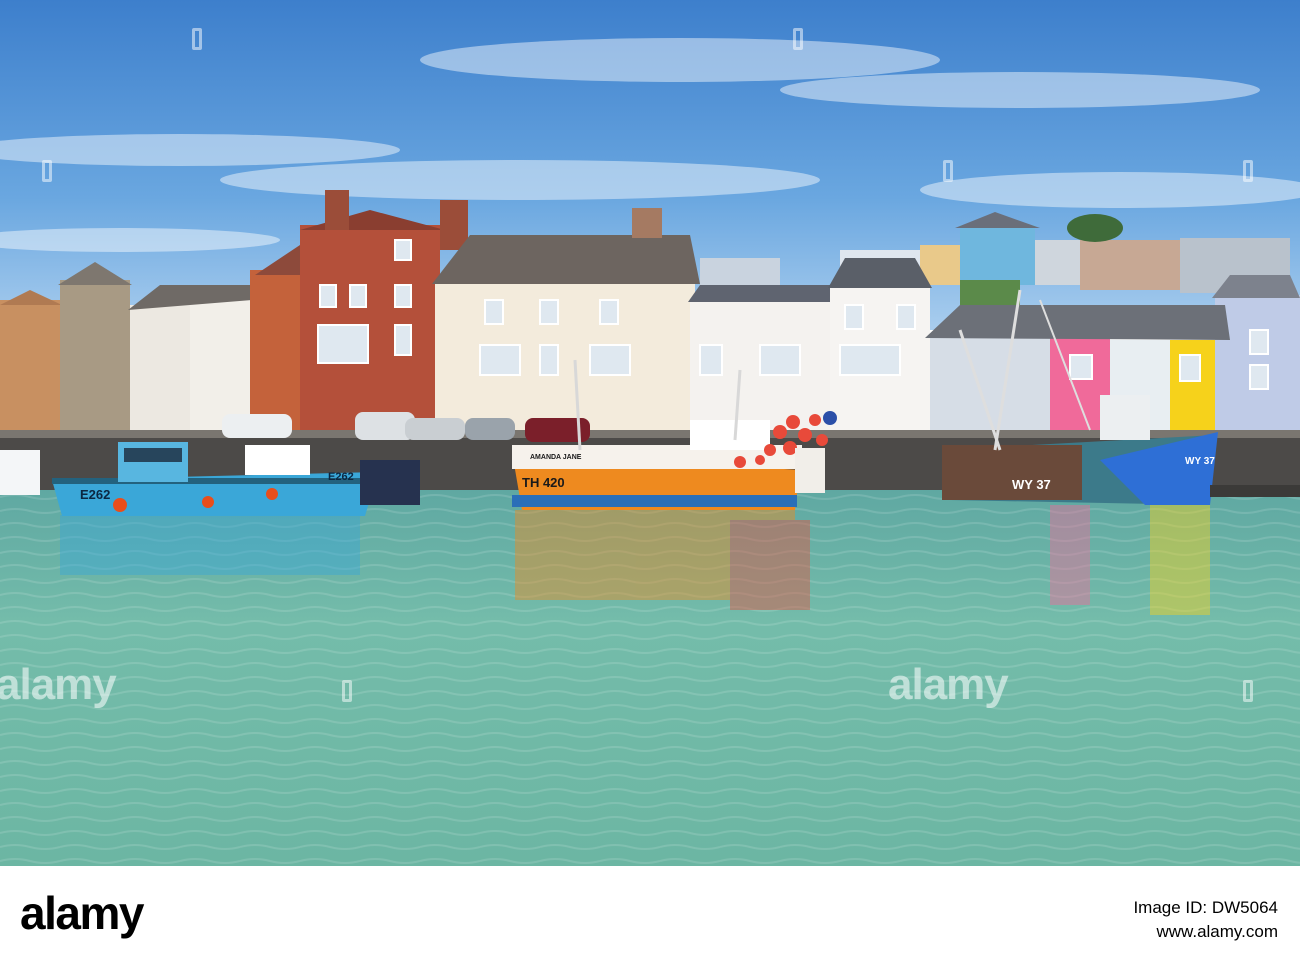  Describe the element at coordinates (1205, 907) in the screenshot. I see `image-id: Image ID: DW5064` at that location.